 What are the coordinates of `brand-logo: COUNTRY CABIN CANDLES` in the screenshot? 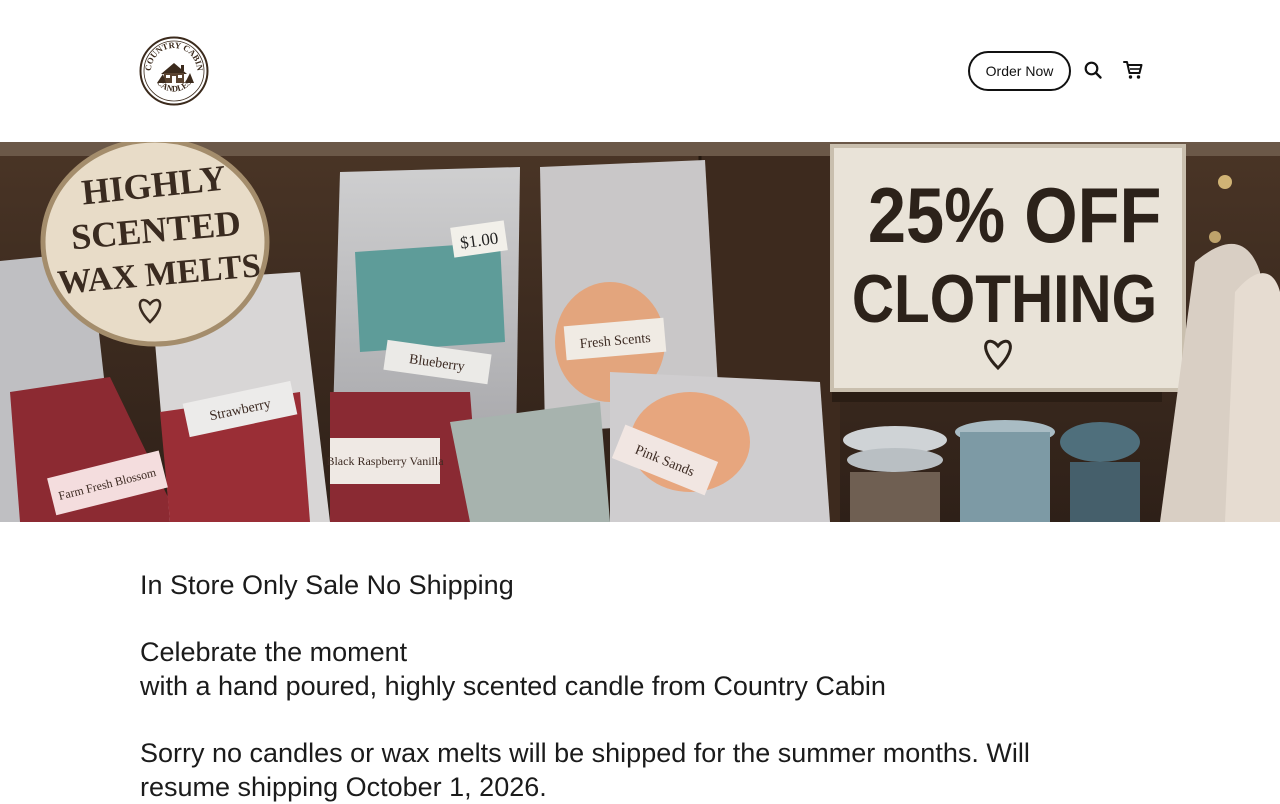 It's located at (174, 71).